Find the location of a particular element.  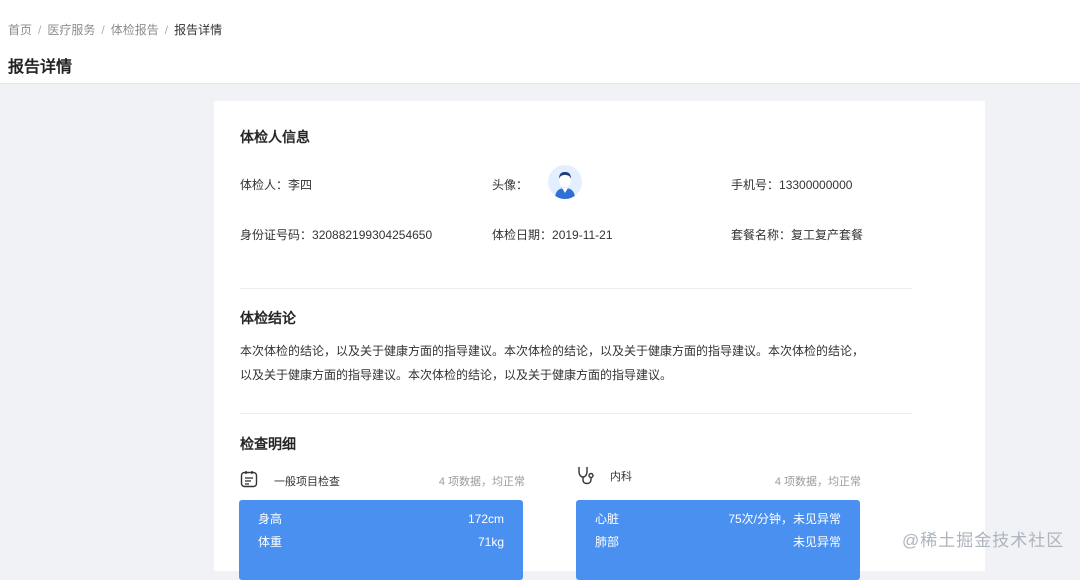

id-number-value: 320882199304254650 is located at coordinates (372, 235).